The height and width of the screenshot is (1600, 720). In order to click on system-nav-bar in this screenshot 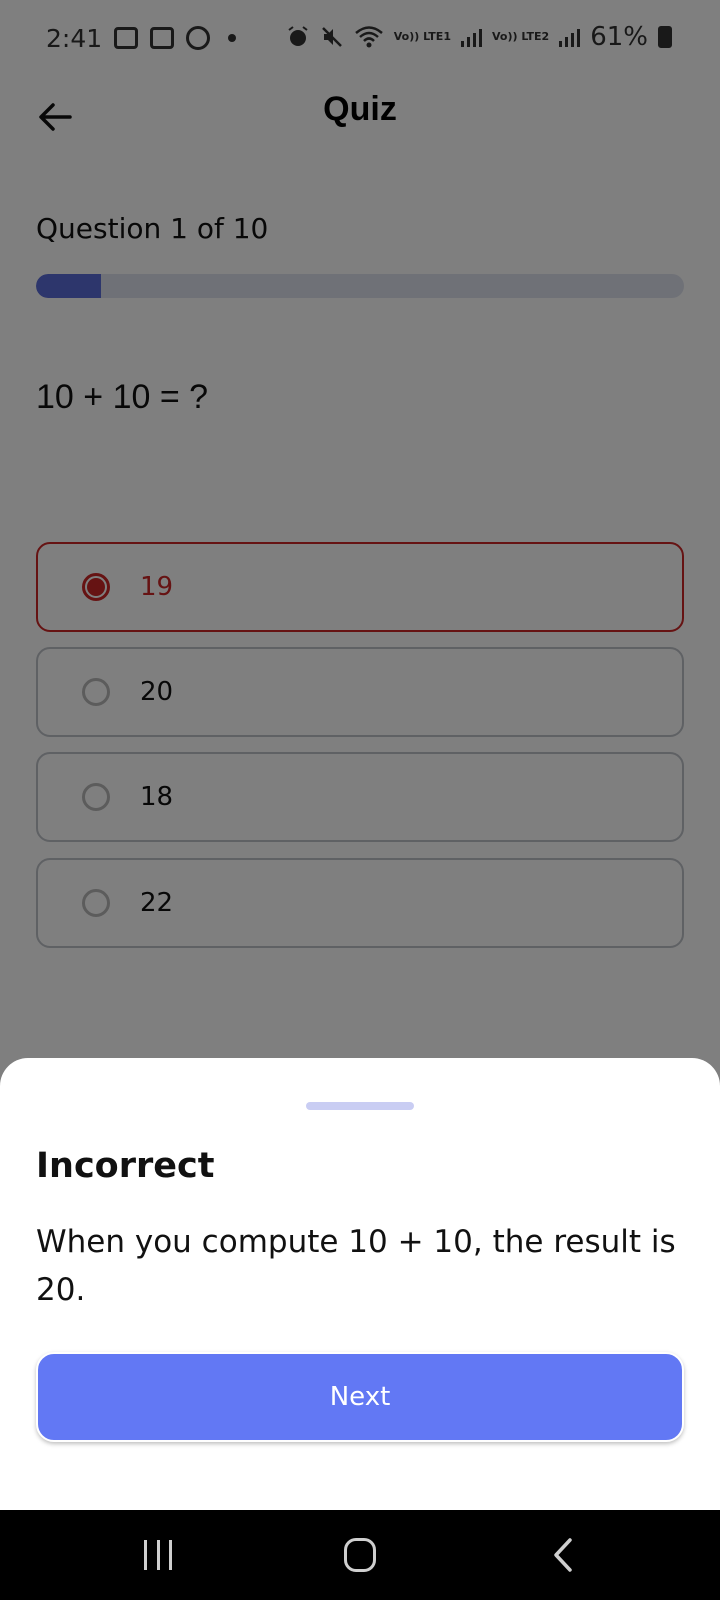, I will do `click(360, 1555)`.